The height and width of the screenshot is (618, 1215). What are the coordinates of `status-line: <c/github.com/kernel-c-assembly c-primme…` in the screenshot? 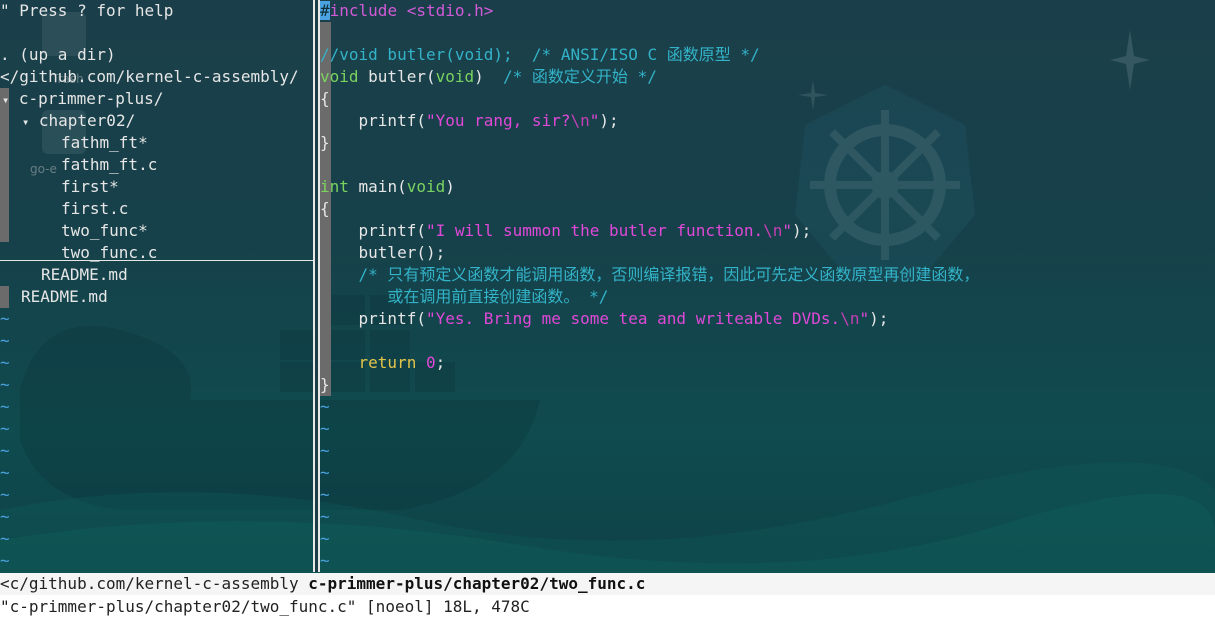 It's located at (607, 584).